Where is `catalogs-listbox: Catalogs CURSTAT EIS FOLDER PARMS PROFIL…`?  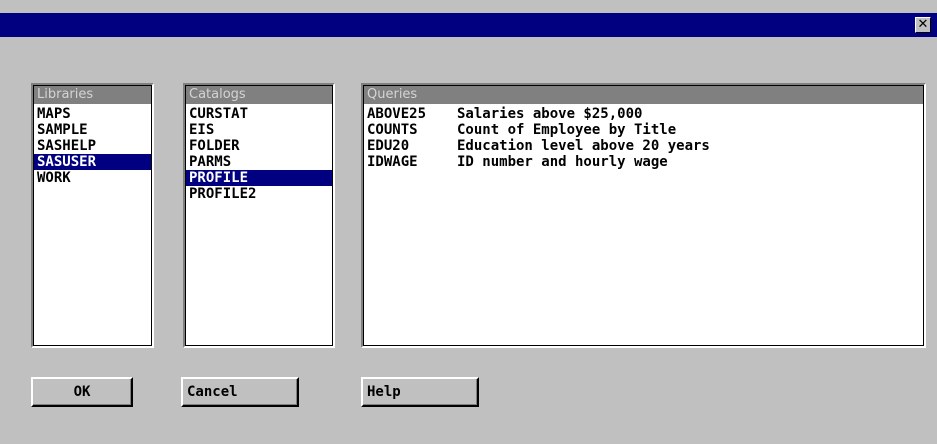 catalogs-listbox: Catalogs CURSTAT EIS FOLDER PARMS PROFIL… is located at coordinates (259, 215).